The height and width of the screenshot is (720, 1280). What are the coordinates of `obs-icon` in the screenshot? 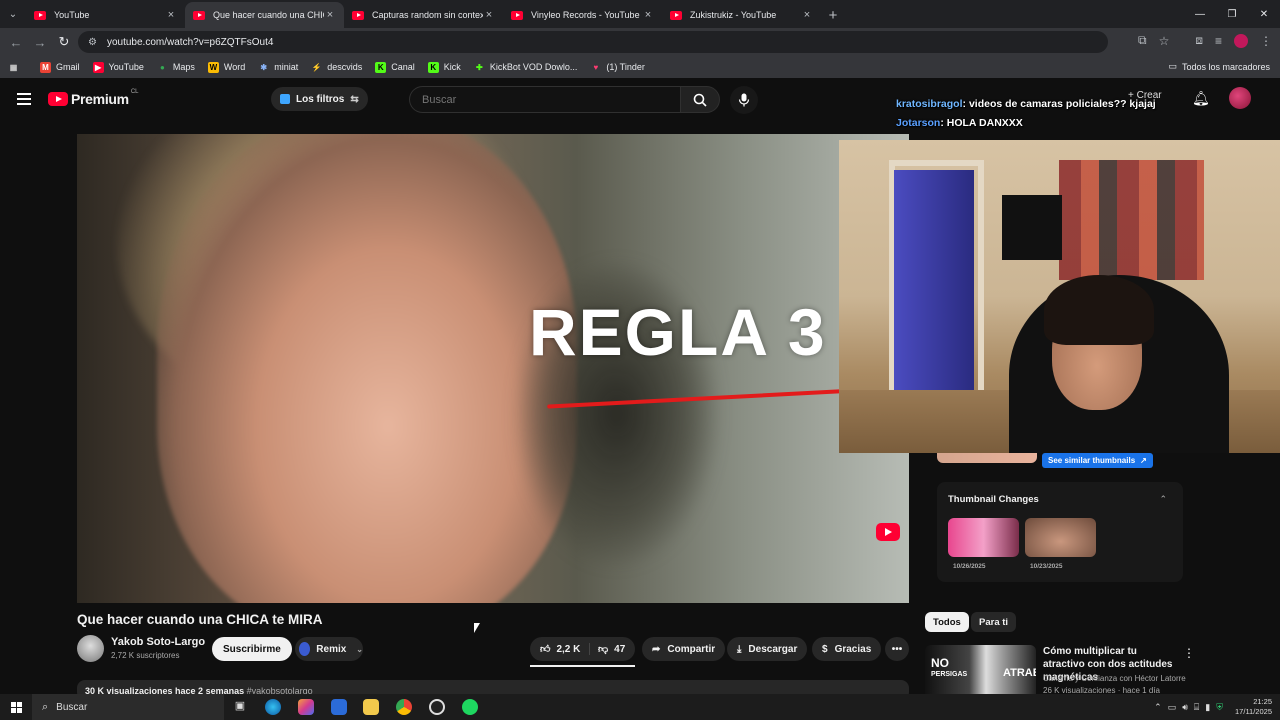 It's located at (437, 707).